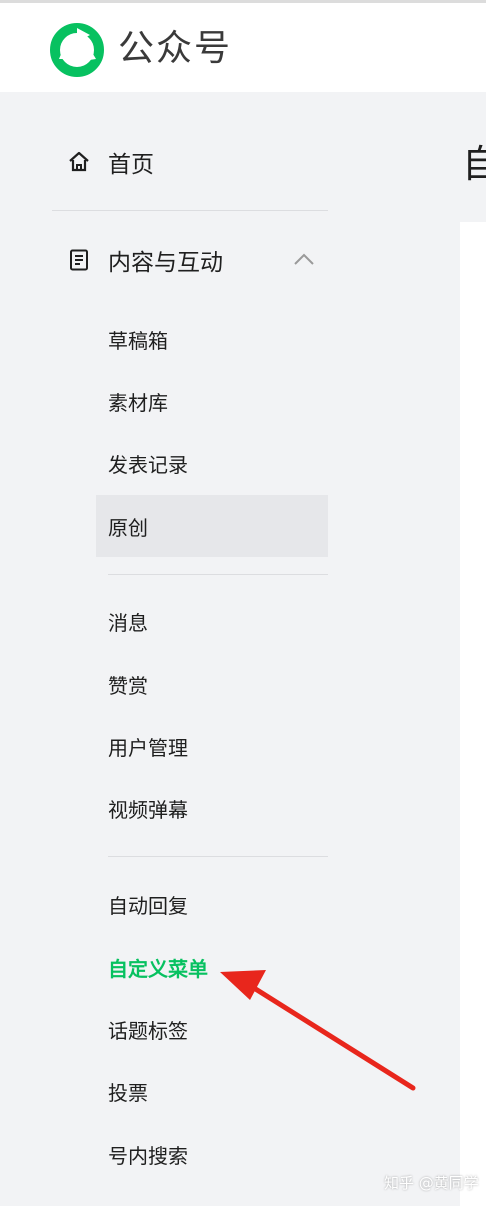 The image size is (486, 1206). I want to click on watermark: 知乎 @黄同学, so click(431, 1183).